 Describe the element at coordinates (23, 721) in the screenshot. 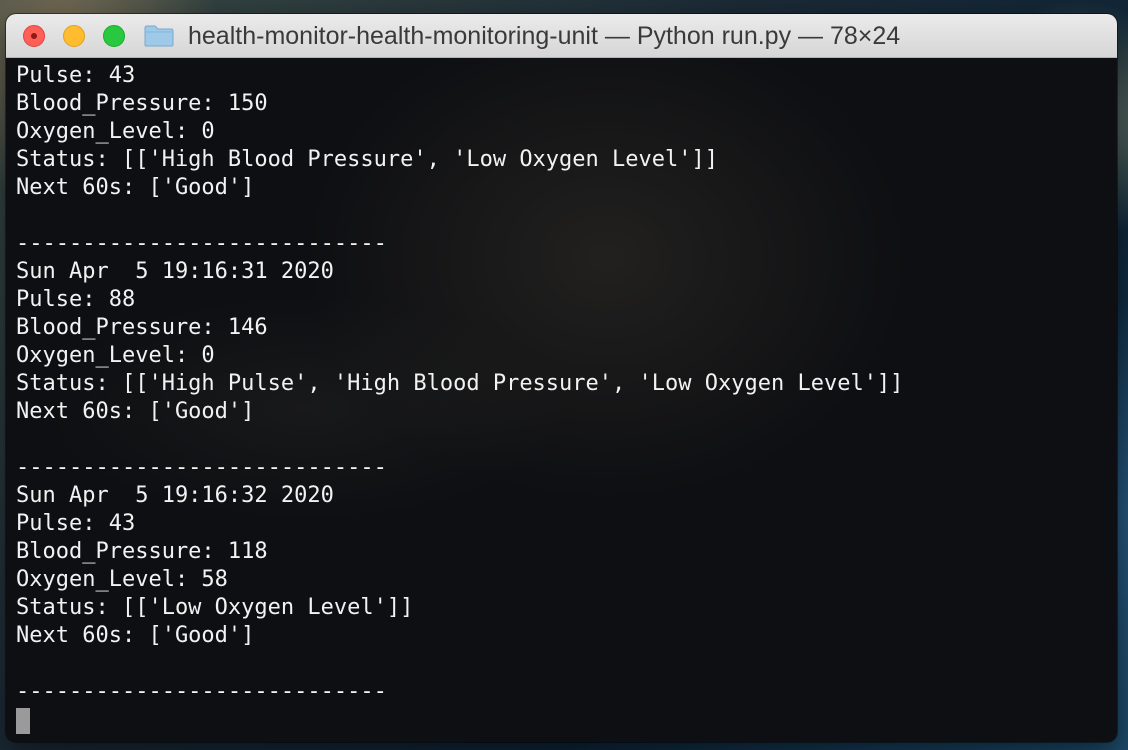

I see `text-cursor` at that location.